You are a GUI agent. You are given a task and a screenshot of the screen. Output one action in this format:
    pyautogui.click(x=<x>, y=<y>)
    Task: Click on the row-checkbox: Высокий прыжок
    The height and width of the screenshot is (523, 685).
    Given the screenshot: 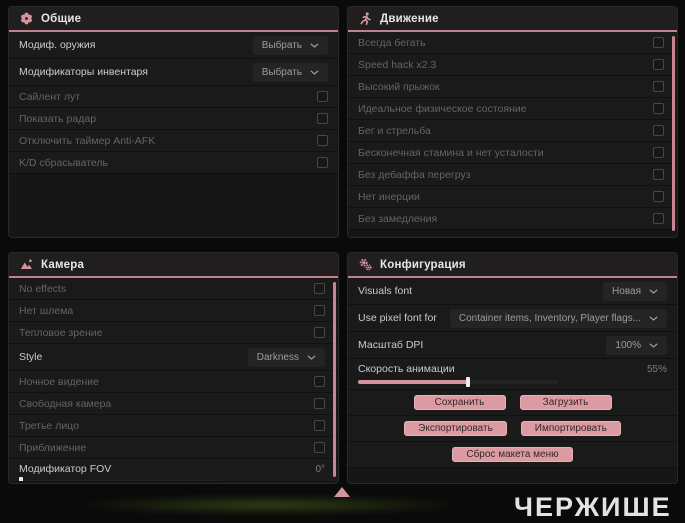 What is the action you would take?
    pyautogui.click(x=512, y=87)
    